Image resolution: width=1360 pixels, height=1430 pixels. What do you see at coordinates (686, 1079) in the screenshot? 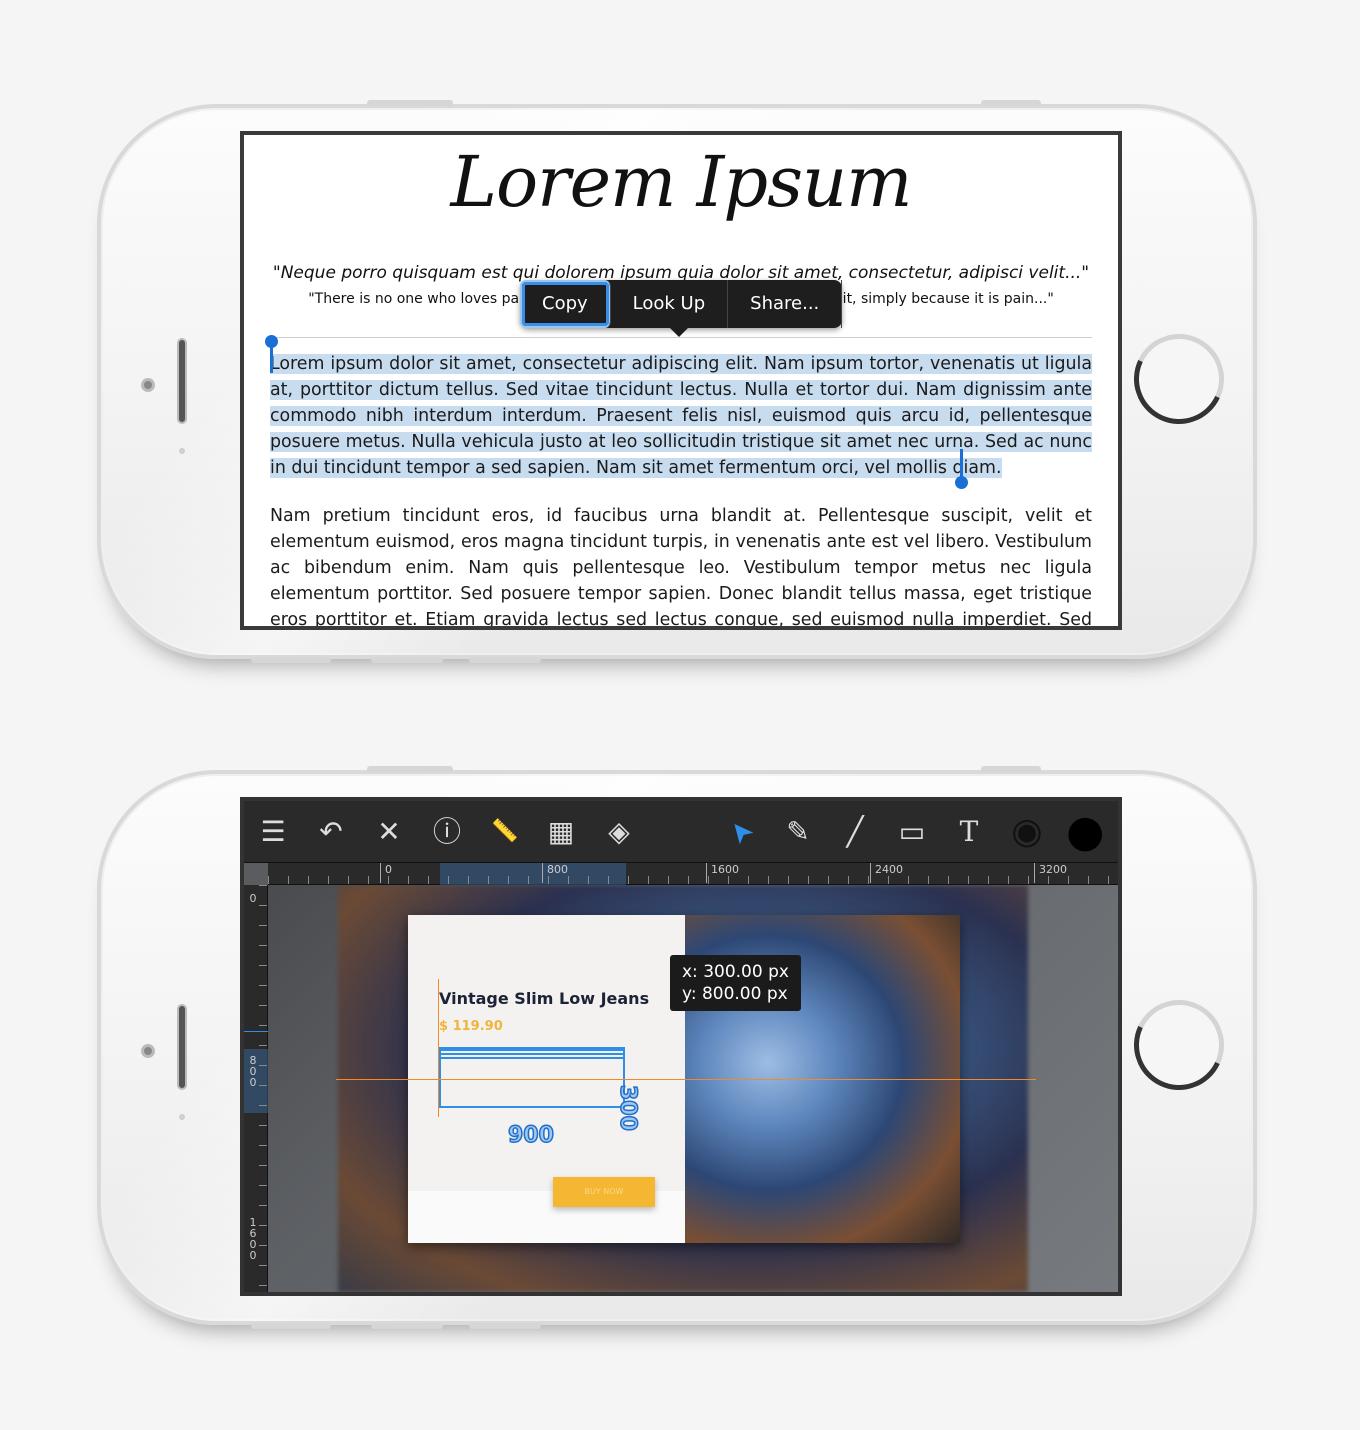
I see `horizontal-guide` at bounding box center [686, 1079].